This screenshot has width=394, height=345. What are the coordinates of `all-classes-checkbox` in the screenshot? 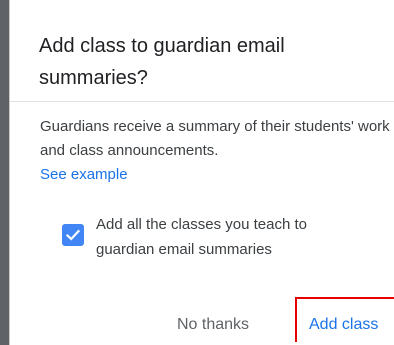 It's located at (73, 235).